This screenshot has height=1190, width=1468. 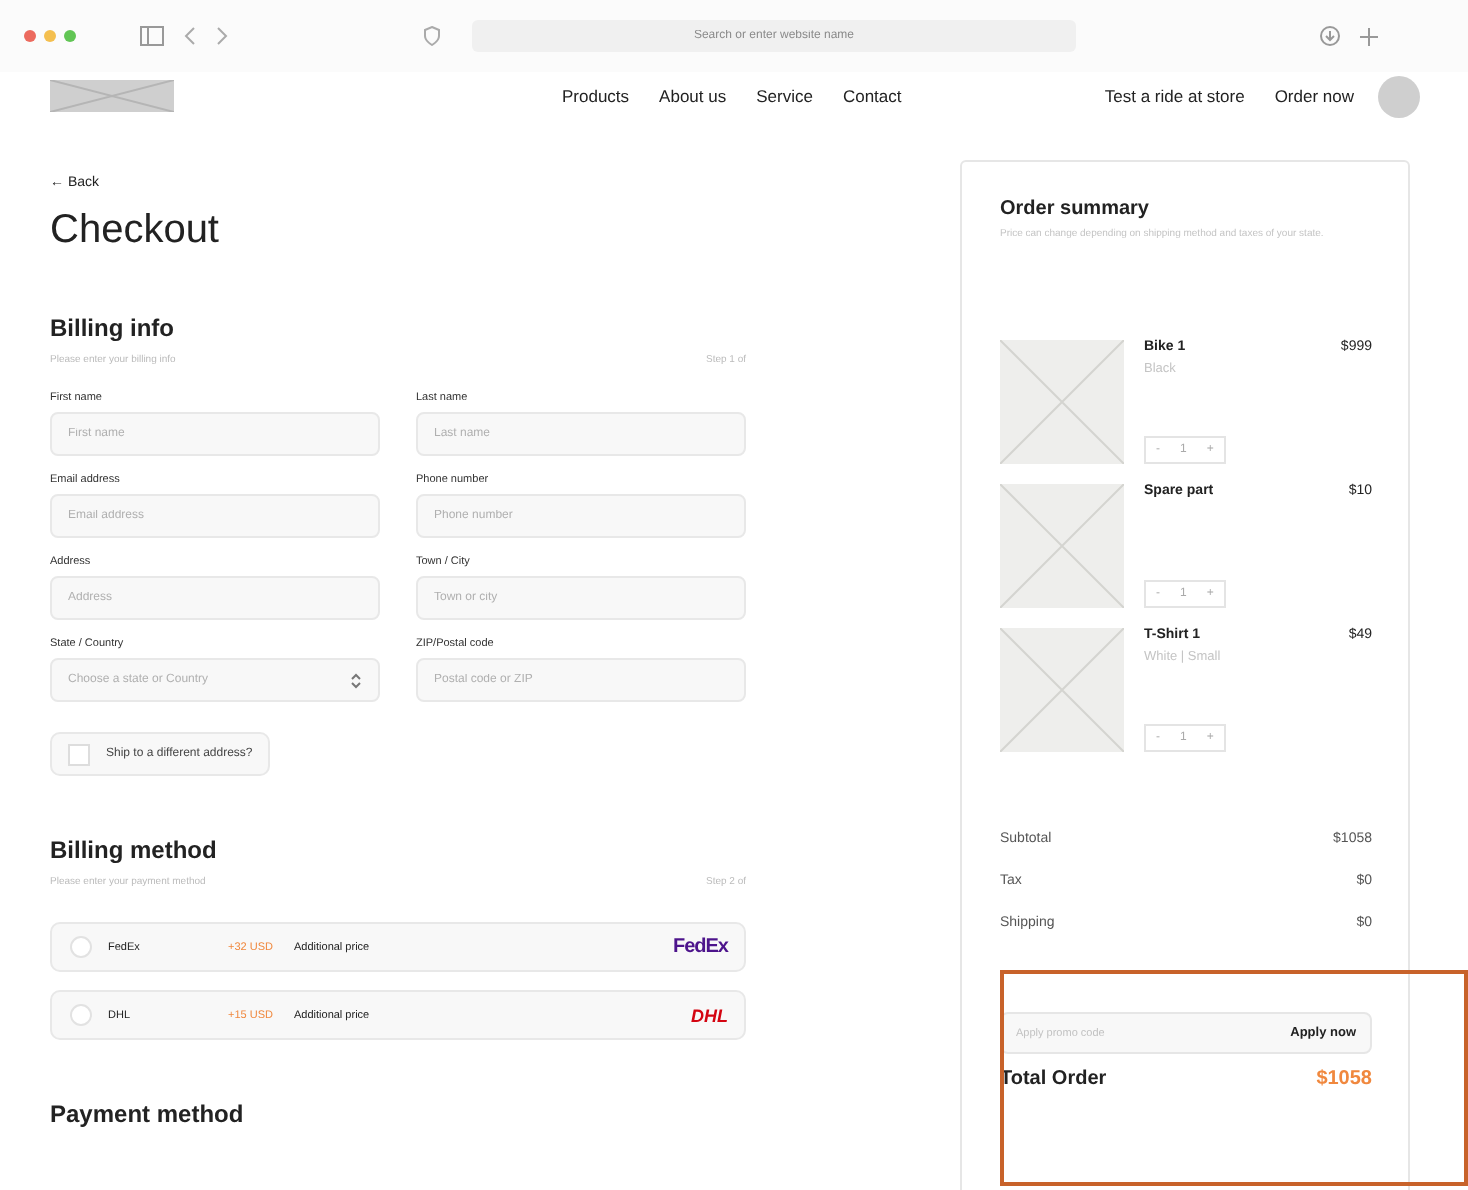 What do you see at coordinates (112, 96) in the screenshot?
I see `logo-placeholder` at bounding box center [112, 96].